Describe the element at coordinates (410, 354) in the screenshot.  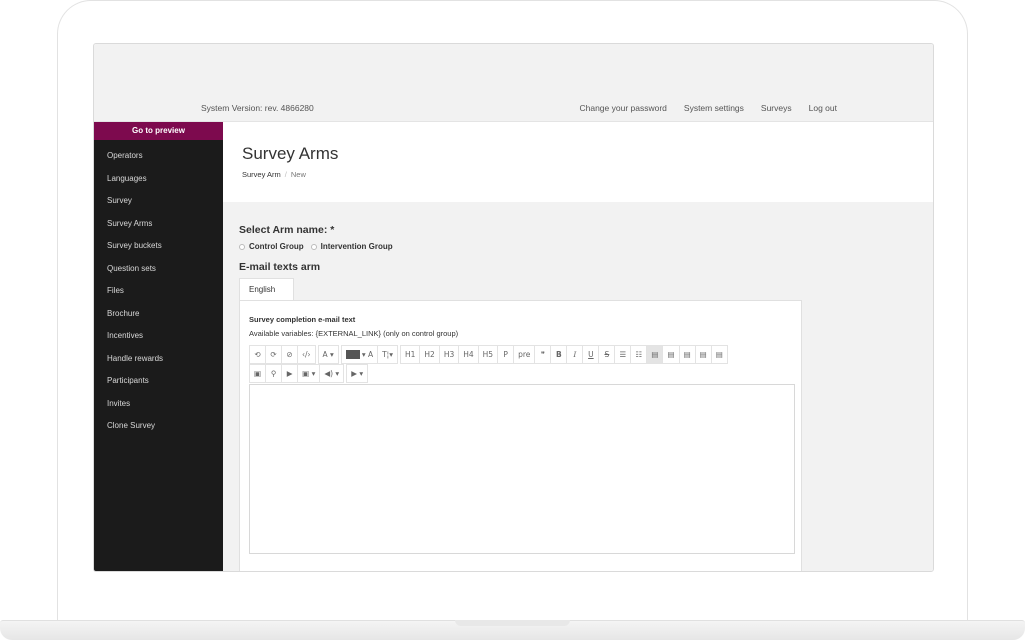
I see `heading-1-button: H1` at that location.